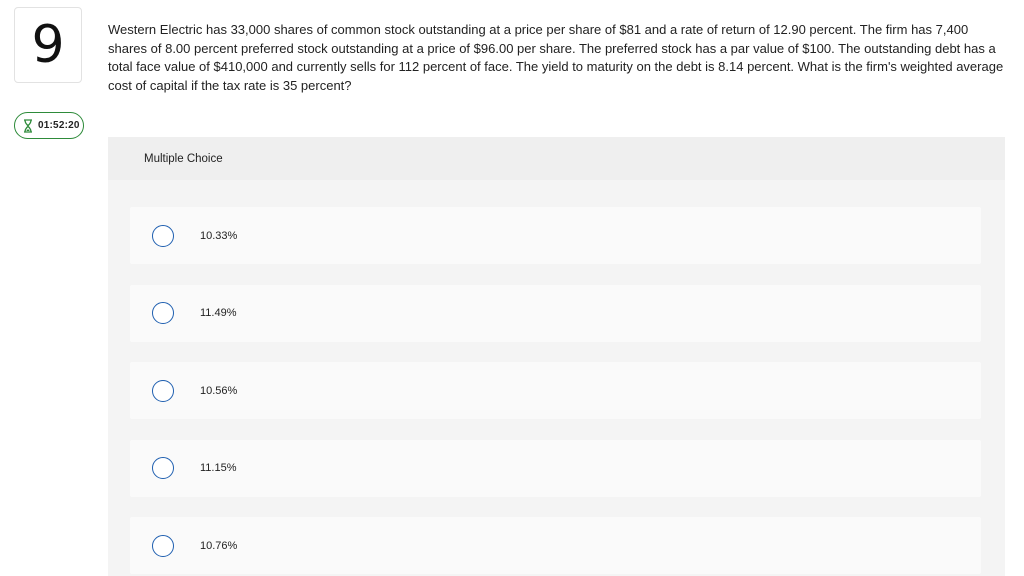 This screenshot has height=576, width=1024. Describe the element at coordinates (219, 390) in the screenshot. I see `choice-label: 10.56%` at that location.